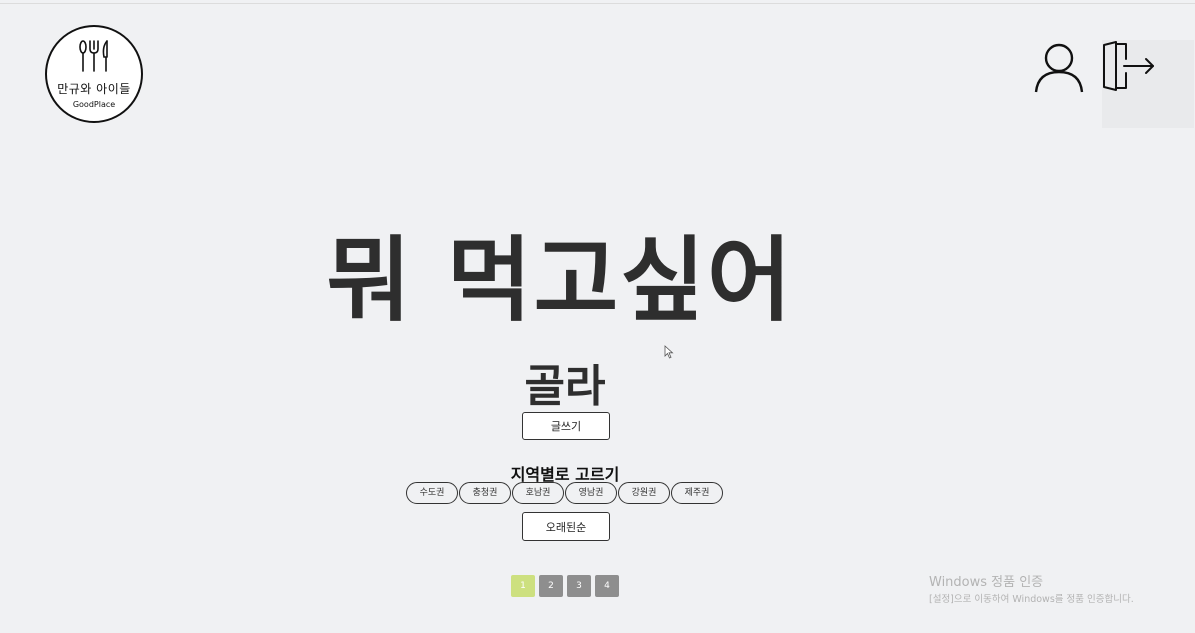 The width and height of the screenshot is (1195, 633). What do you see at coordinates (579, 586) in the screenshot?
I see `page-3-button: 3` at bounding box center [579, 586].